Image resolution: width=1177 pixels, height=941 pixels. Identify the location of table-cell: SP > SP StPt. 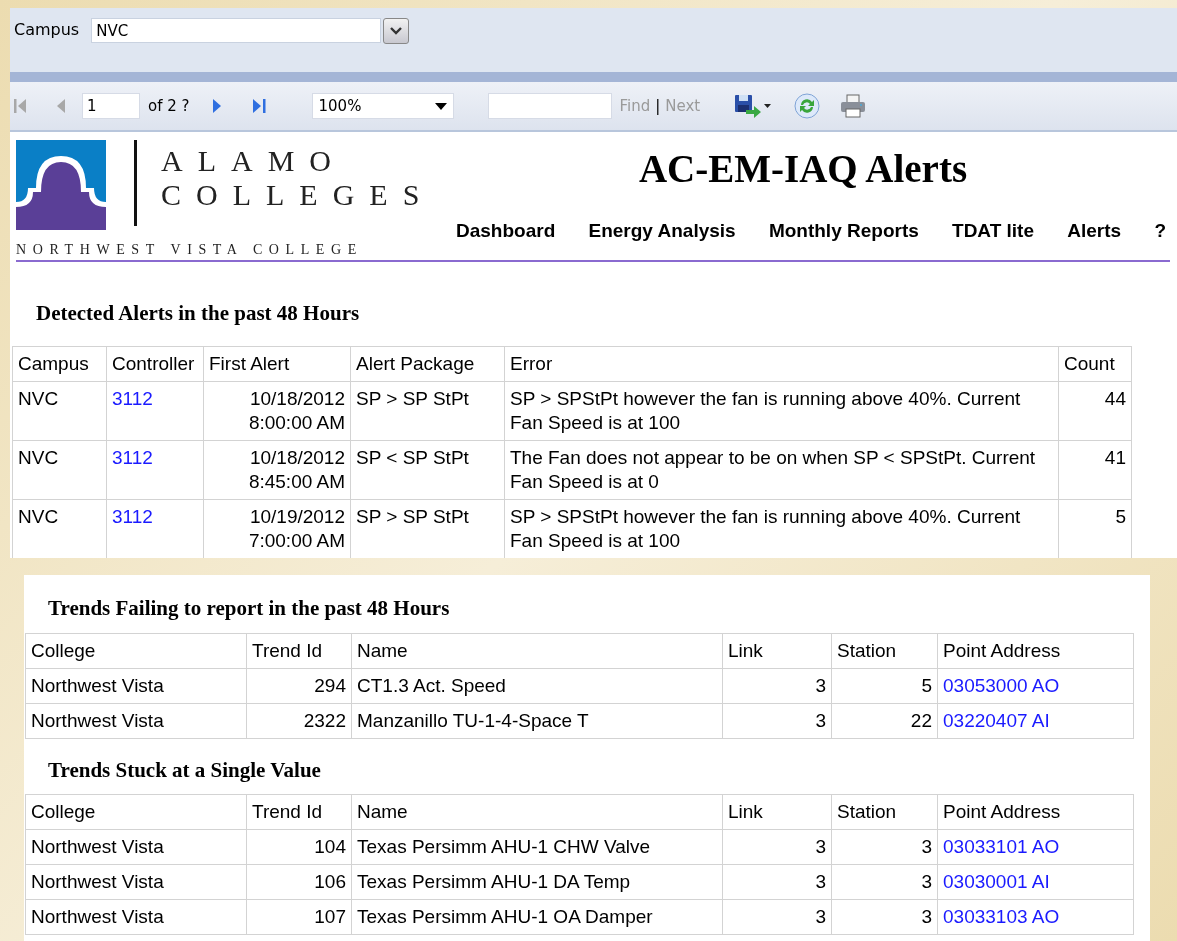
(427, 410).